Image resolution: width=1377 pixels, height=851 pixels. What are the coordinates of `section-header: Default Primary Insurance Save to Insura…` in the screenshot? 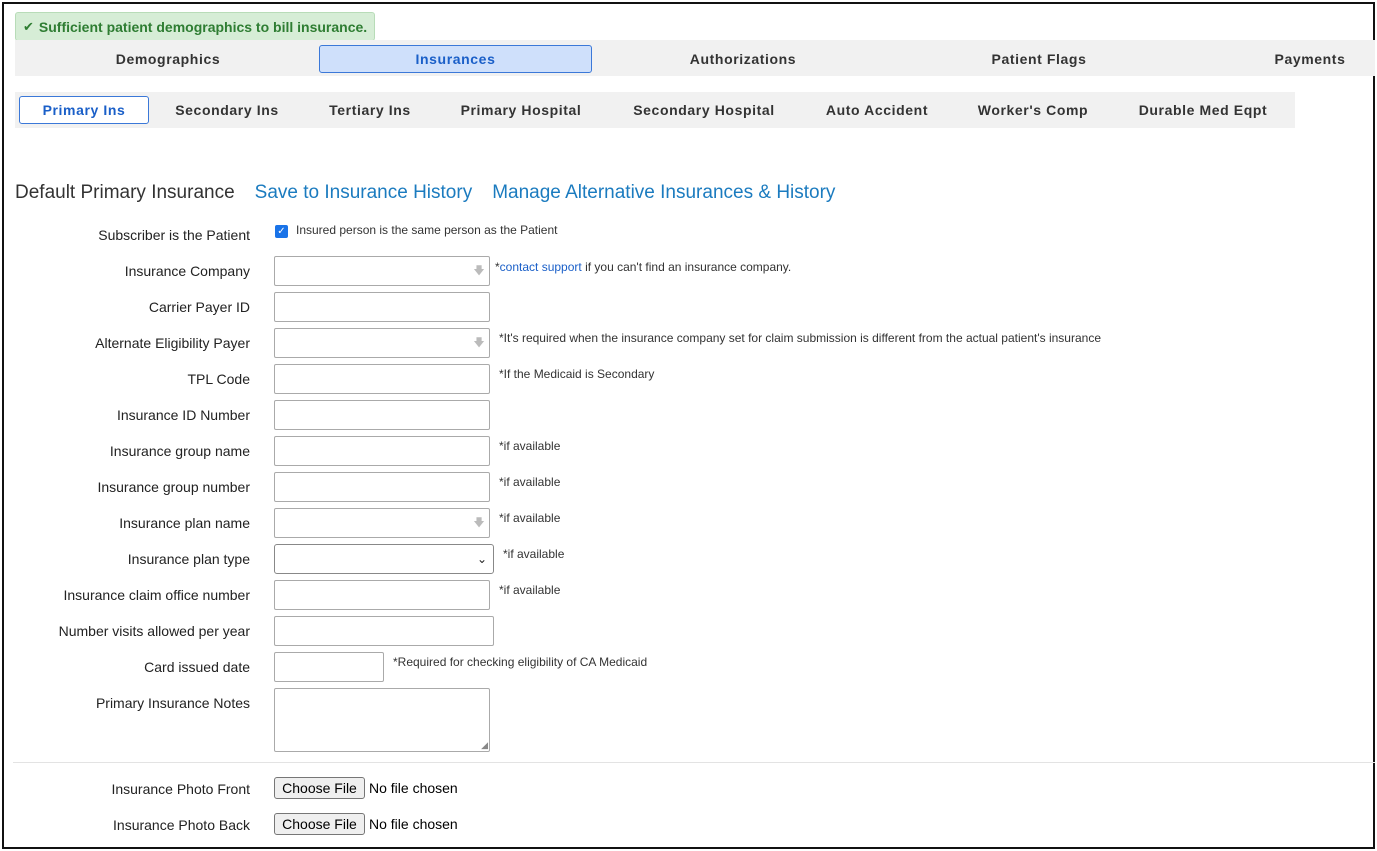 It's located at (435, 193).